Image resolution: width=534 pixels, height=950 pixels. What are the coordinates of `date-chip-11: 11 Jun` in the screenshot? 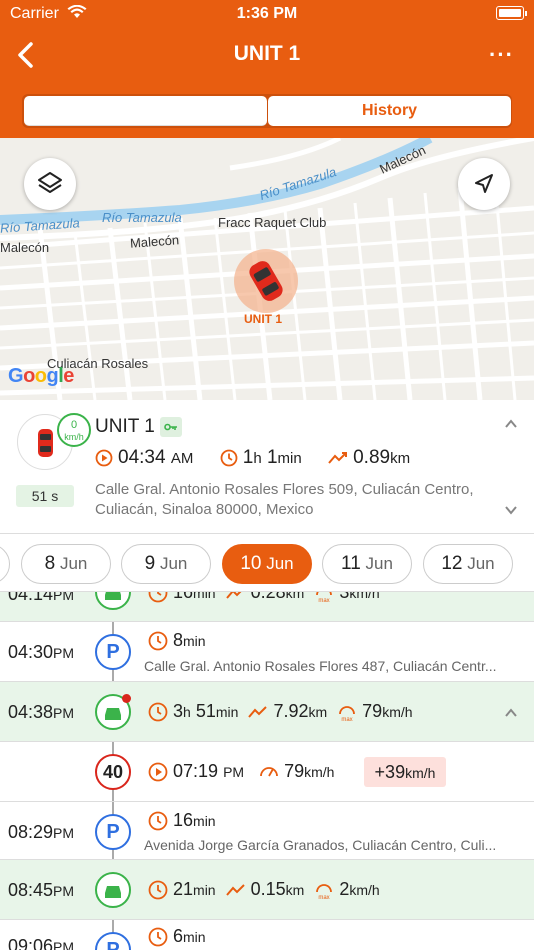 It's located at (367, 564).